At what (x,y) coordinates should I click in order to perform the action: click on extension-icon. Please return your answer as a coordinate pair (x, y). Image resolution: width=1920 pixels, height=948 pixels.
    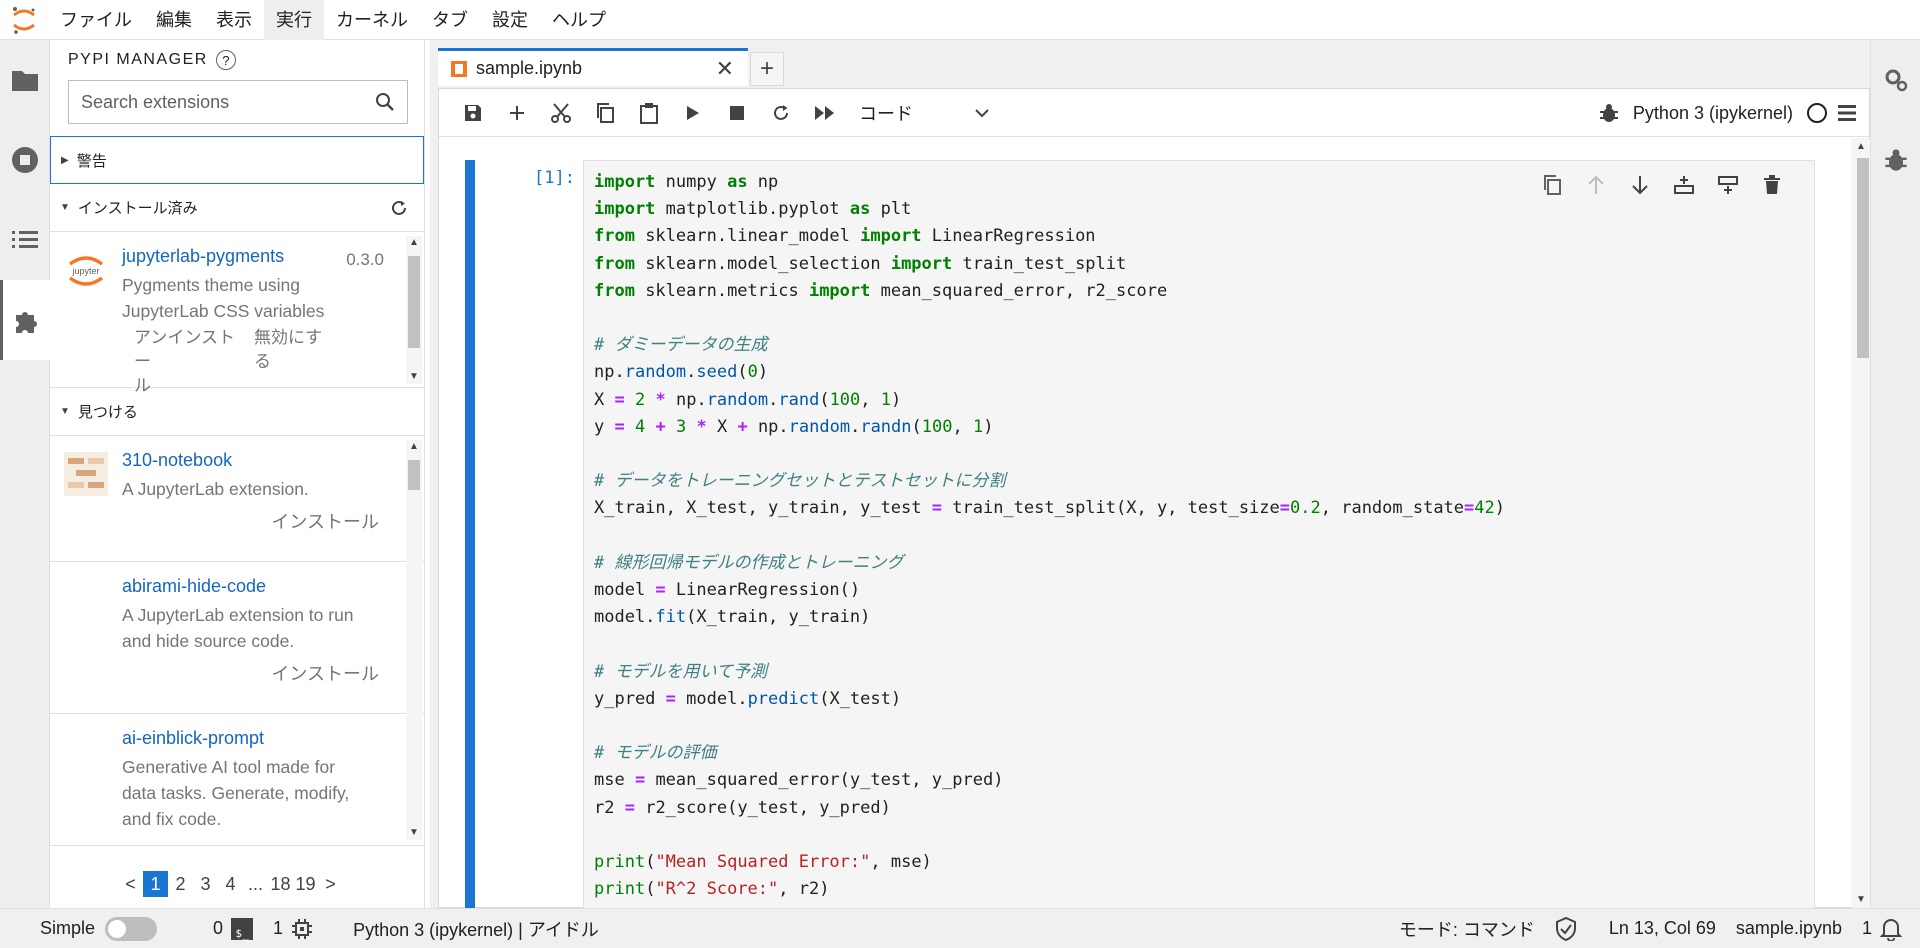
    Looking at the image, I should click on (26, 322).